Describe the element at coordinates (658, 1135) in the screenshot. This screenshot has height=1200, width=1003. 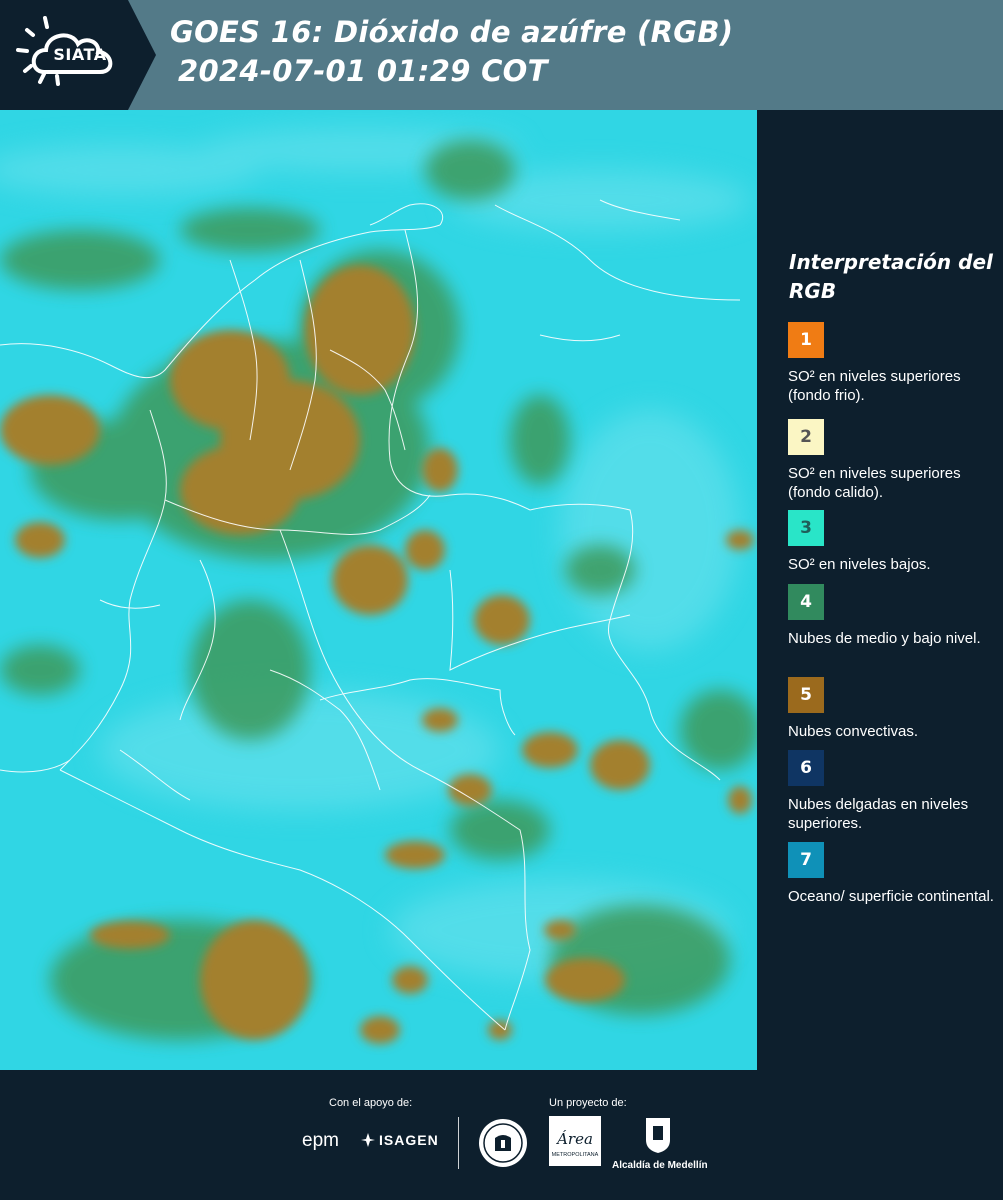
I see `alcaldia-shield-icon` at that location.